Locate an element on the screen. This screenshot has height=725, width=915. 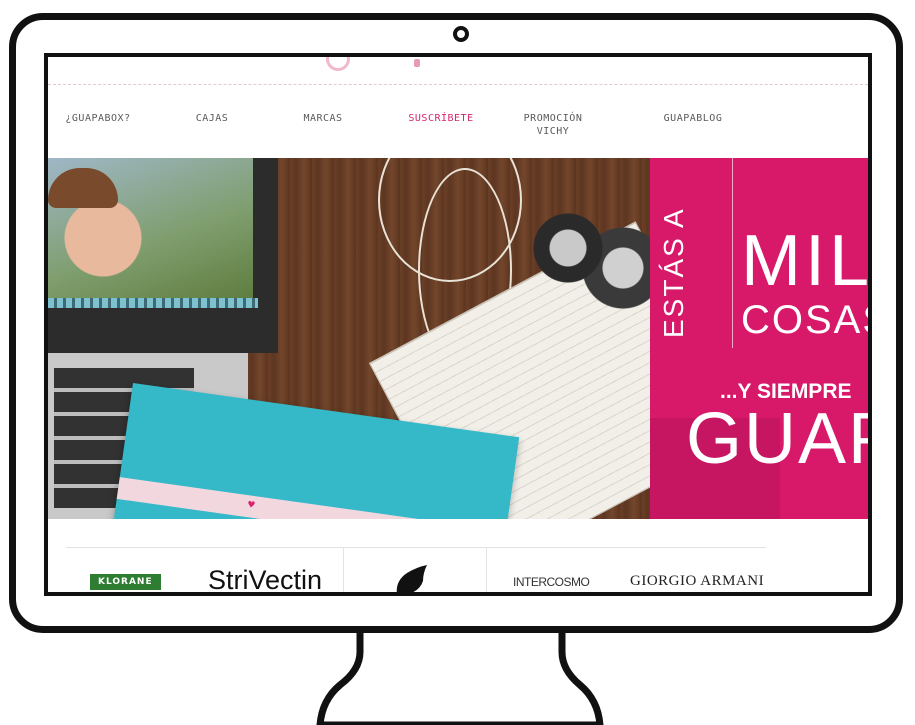
nav-item-guapablog: GUAPABLOG is located at coordinates (693, 118).